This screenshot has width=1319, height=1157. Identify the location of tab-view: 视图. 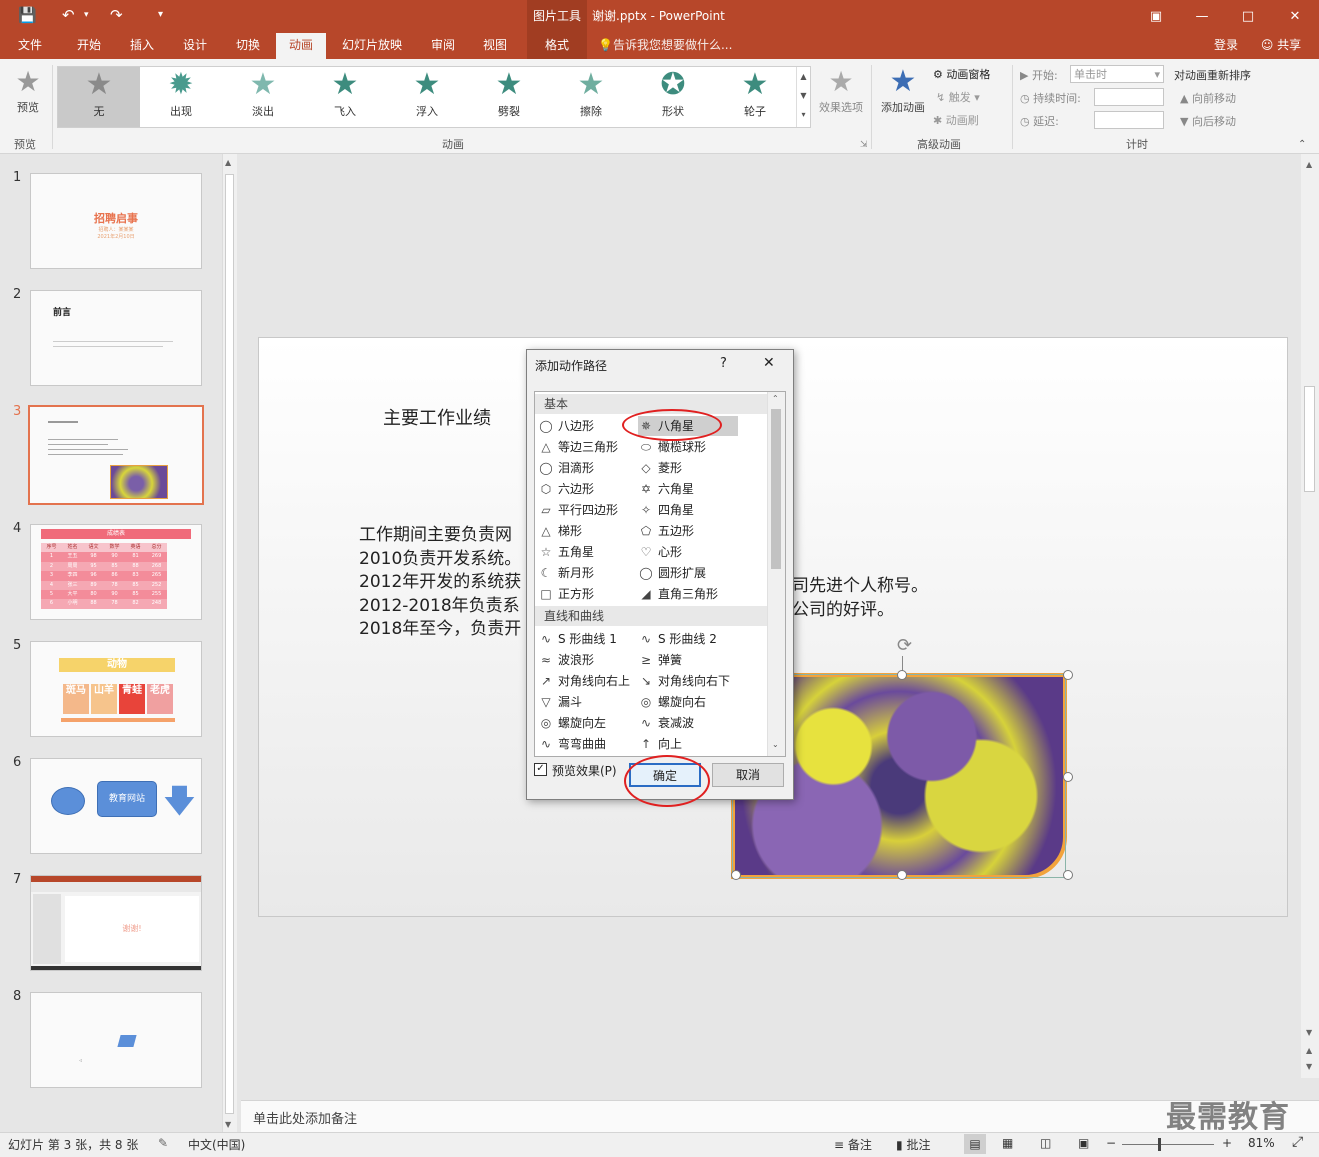
(495, 46).